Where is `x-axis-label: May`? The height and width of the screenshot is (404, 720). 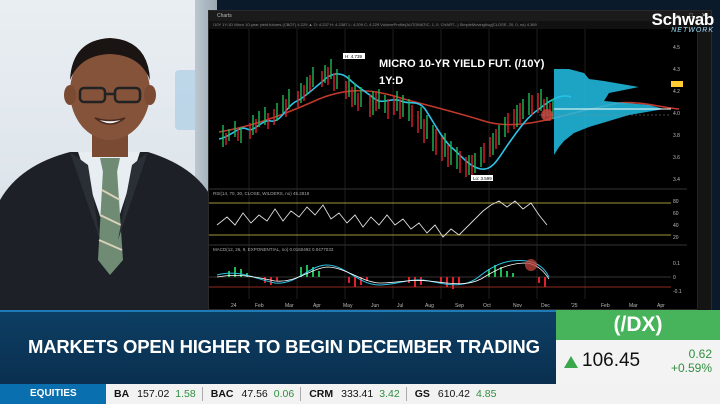 x-axis-label: May is located at coordinates (348, 306).